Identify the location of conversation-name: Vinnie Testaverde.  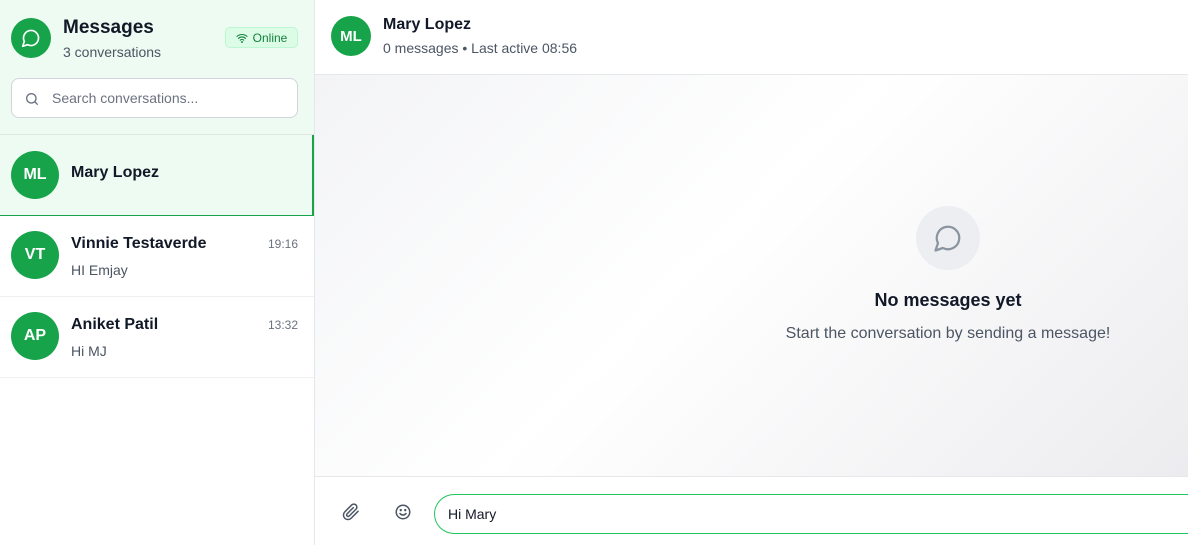
(139, 243).